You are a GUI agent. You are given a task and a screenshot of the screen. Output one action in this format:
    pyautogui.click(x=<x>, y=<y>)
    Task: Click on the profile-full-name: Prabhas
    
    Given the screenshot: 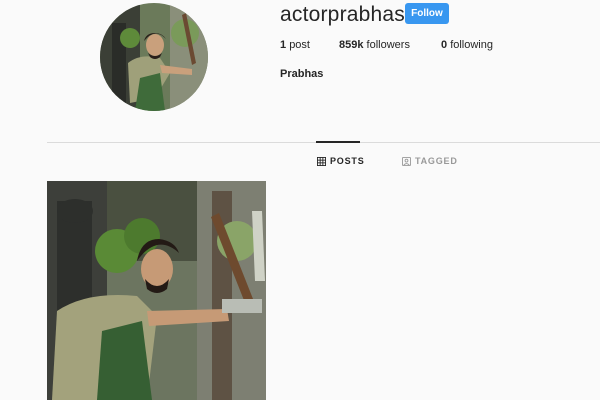 What is the action you would take?
    pyautogui.click(x=302, y=74)
    